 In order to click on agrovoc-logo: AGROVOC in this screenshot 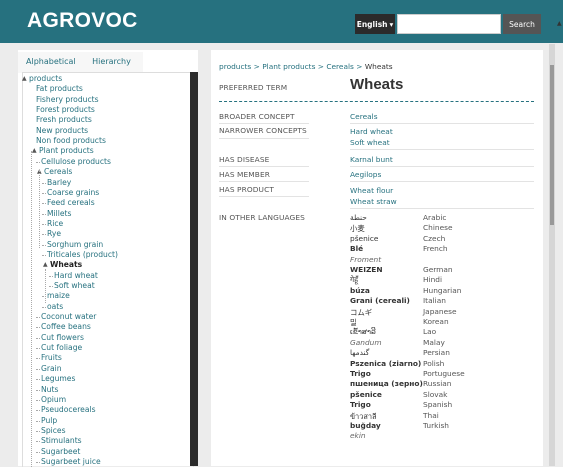, I will do `click(82, 21)`.